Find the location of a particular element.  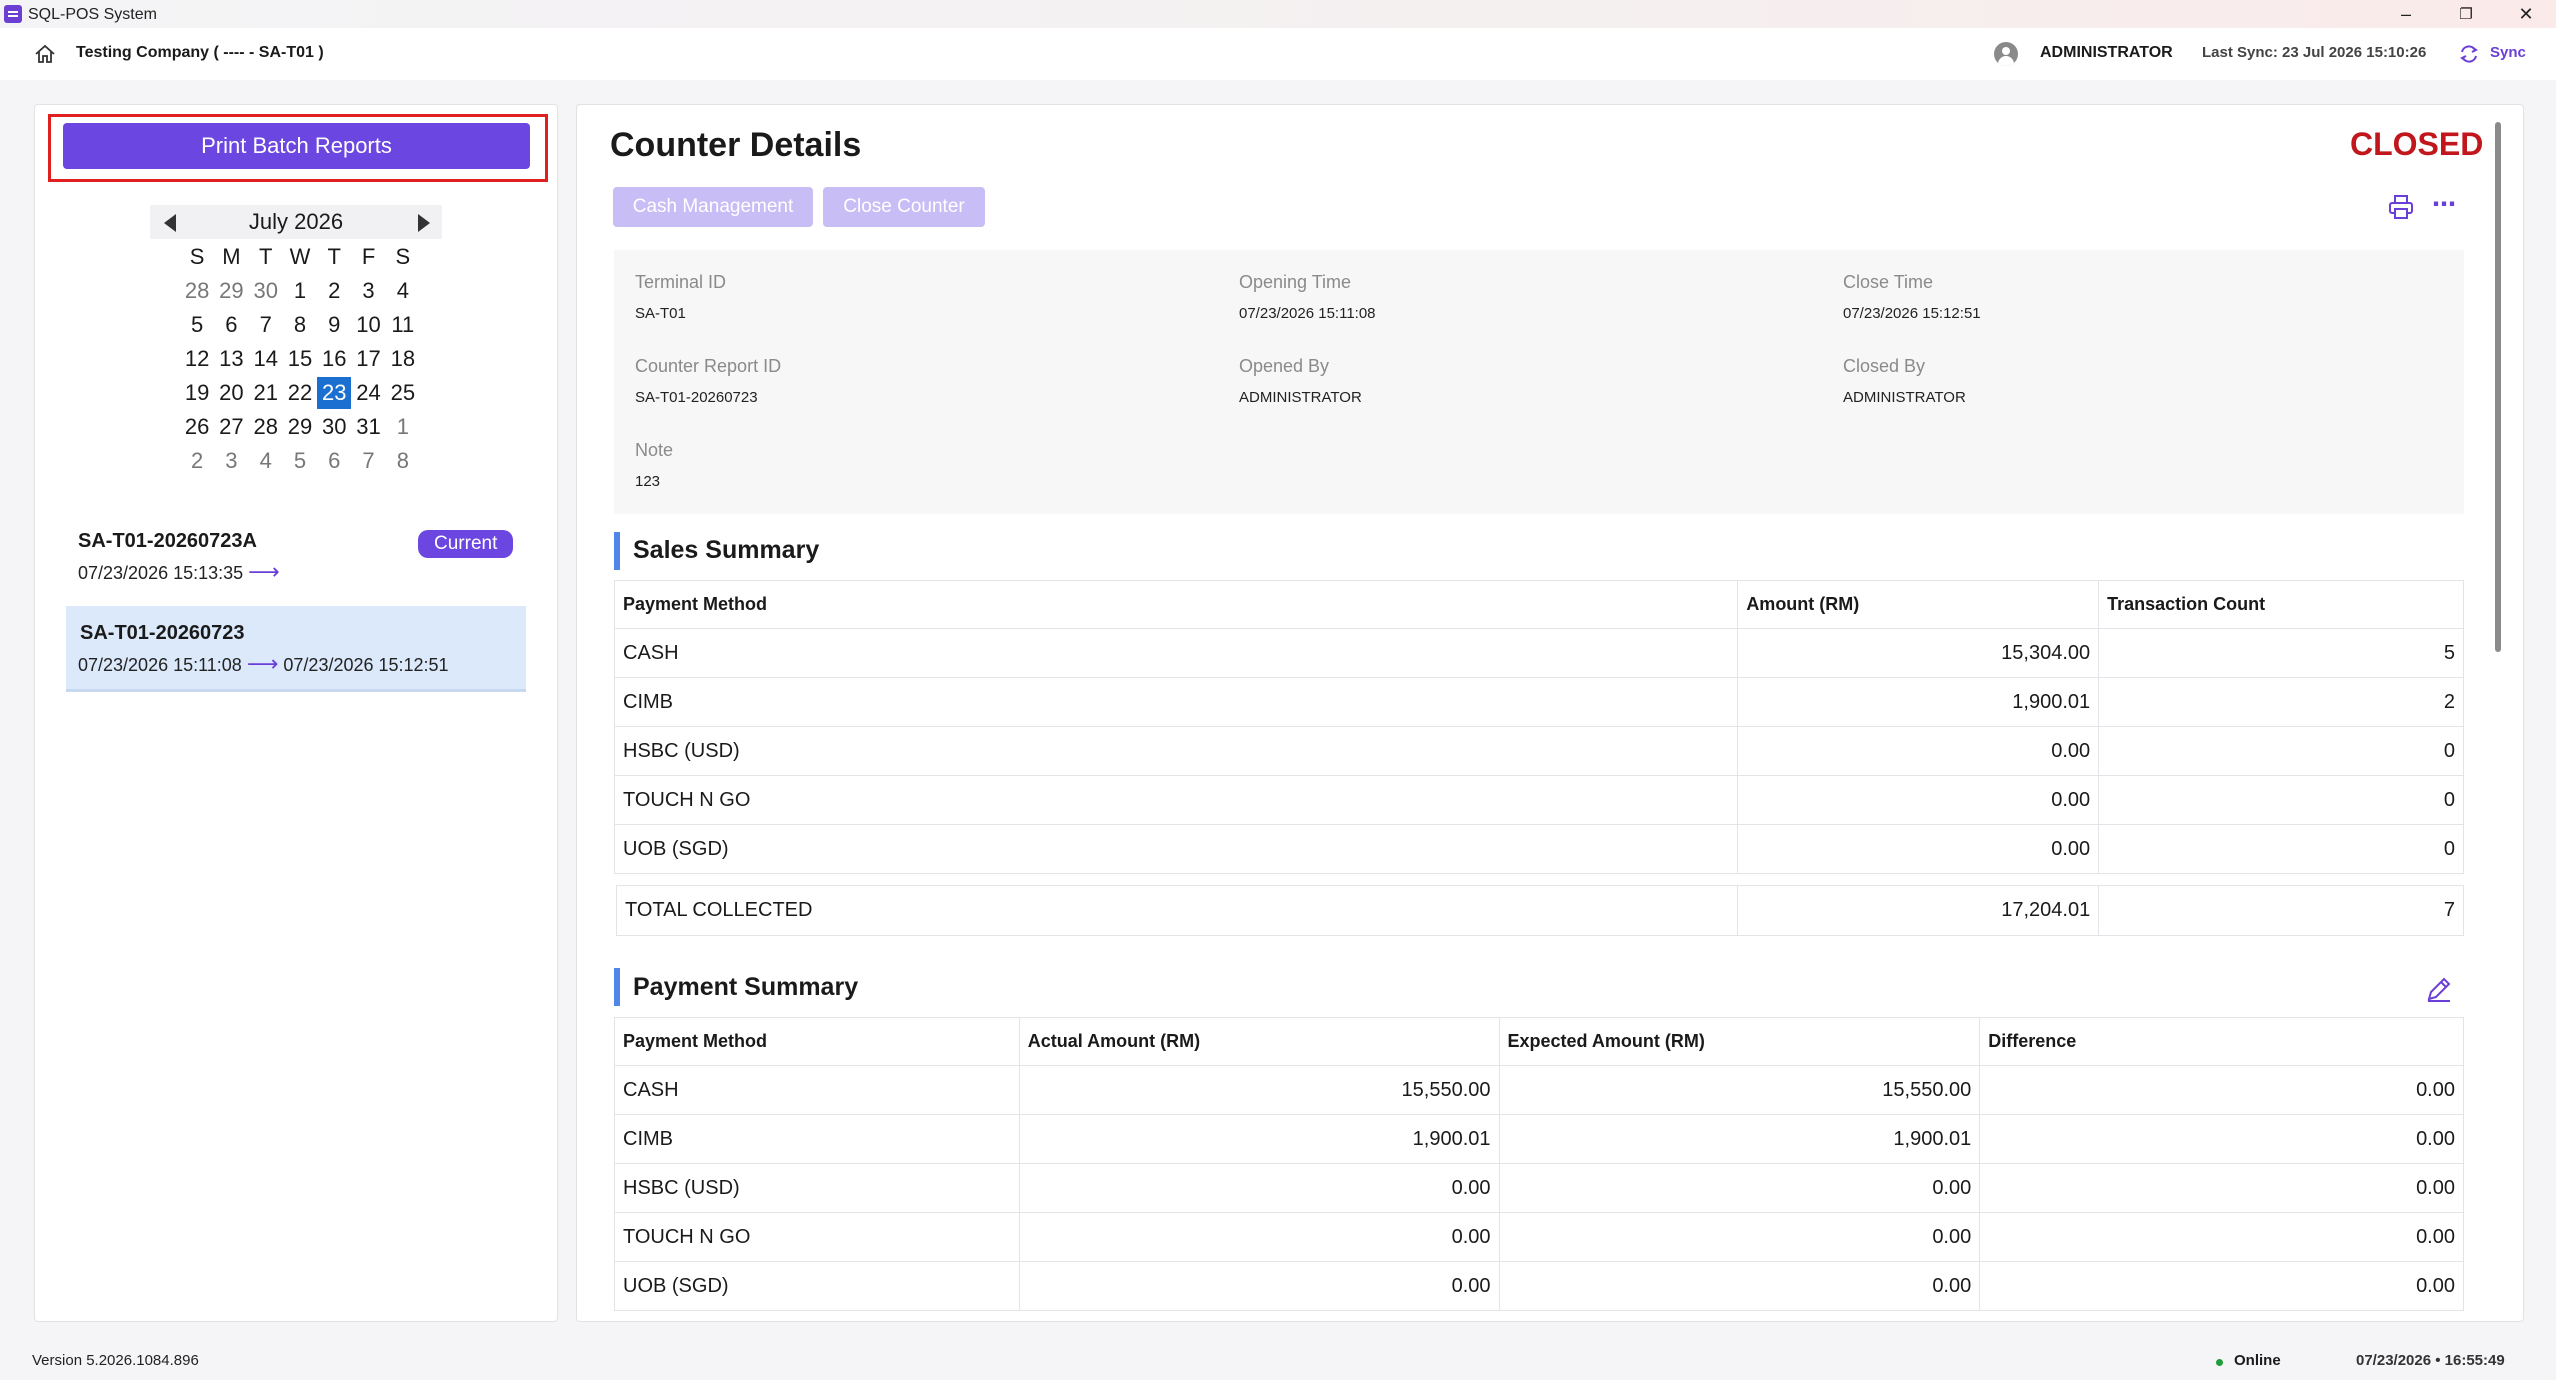

calendar-day: 9 is located at coordinates (334, 325).